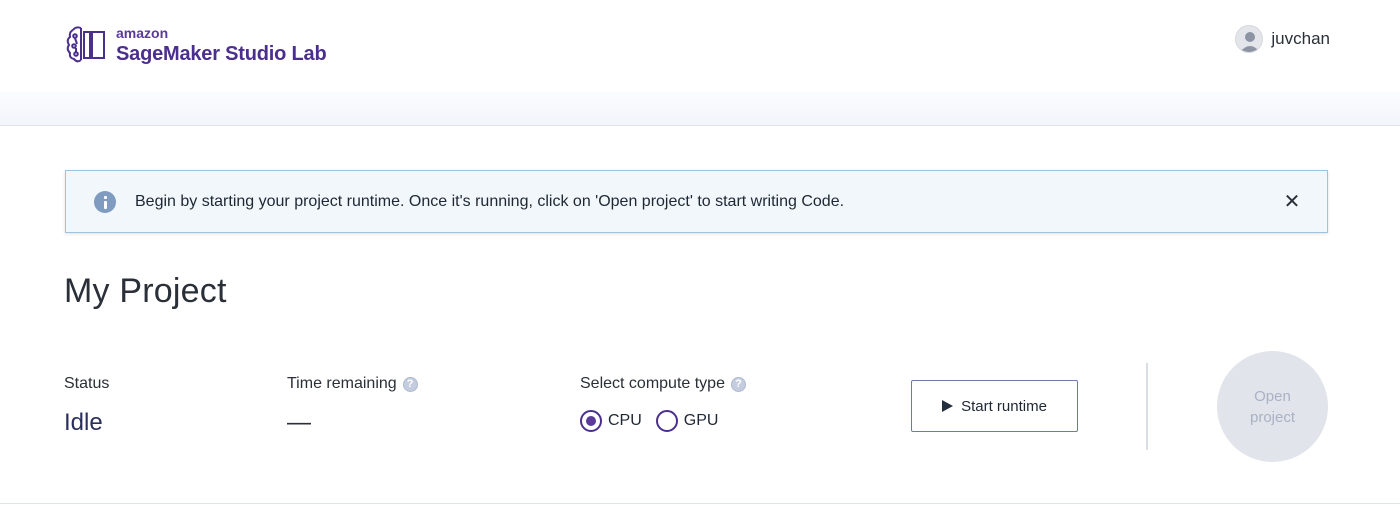 Image resolution: width=1400 pixels, height=507 pixels. Describe the element at coordinates (1272, 417) in the screenshot. I see `open-project-label-line2: project` at that location.